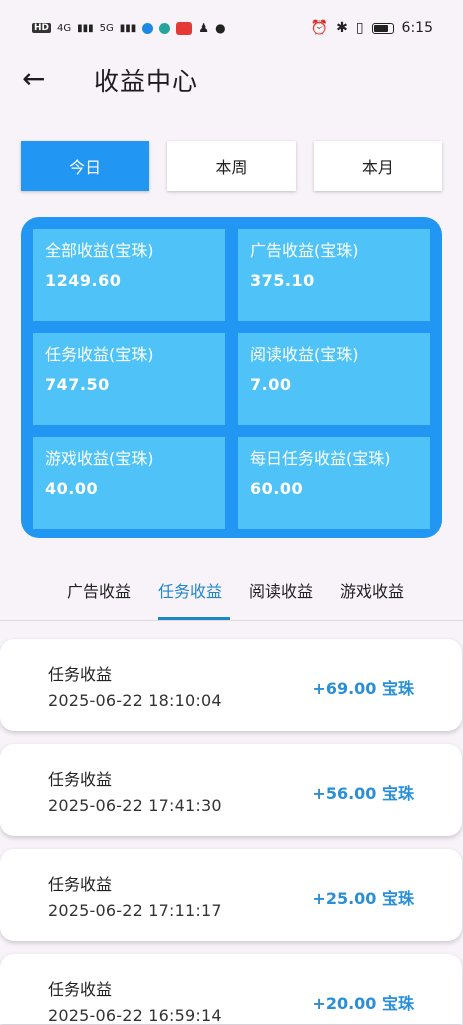 This screenshot has height=1025, width=463. What do you see at coordinates (319, 28) in the screenshot?
I see `bell-icon: ⏰` at bounding box center [319, 28].